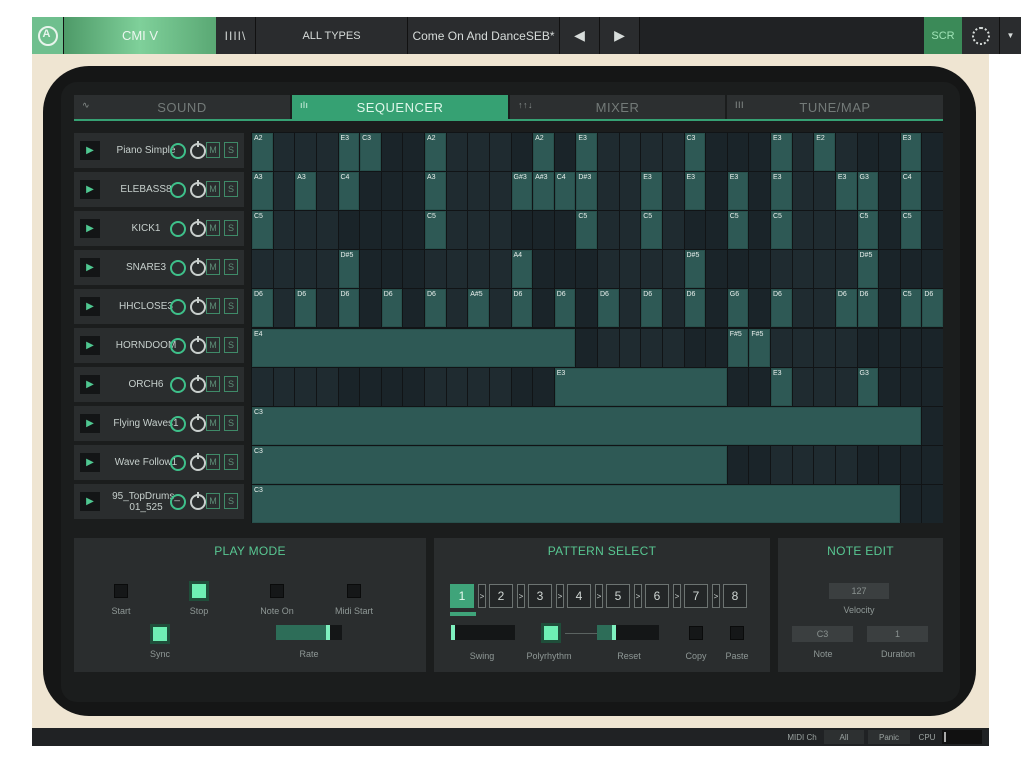 This screenshot has height=768, width=1024. I want to click on app-menu-button: CMI V, so click(140, 35).